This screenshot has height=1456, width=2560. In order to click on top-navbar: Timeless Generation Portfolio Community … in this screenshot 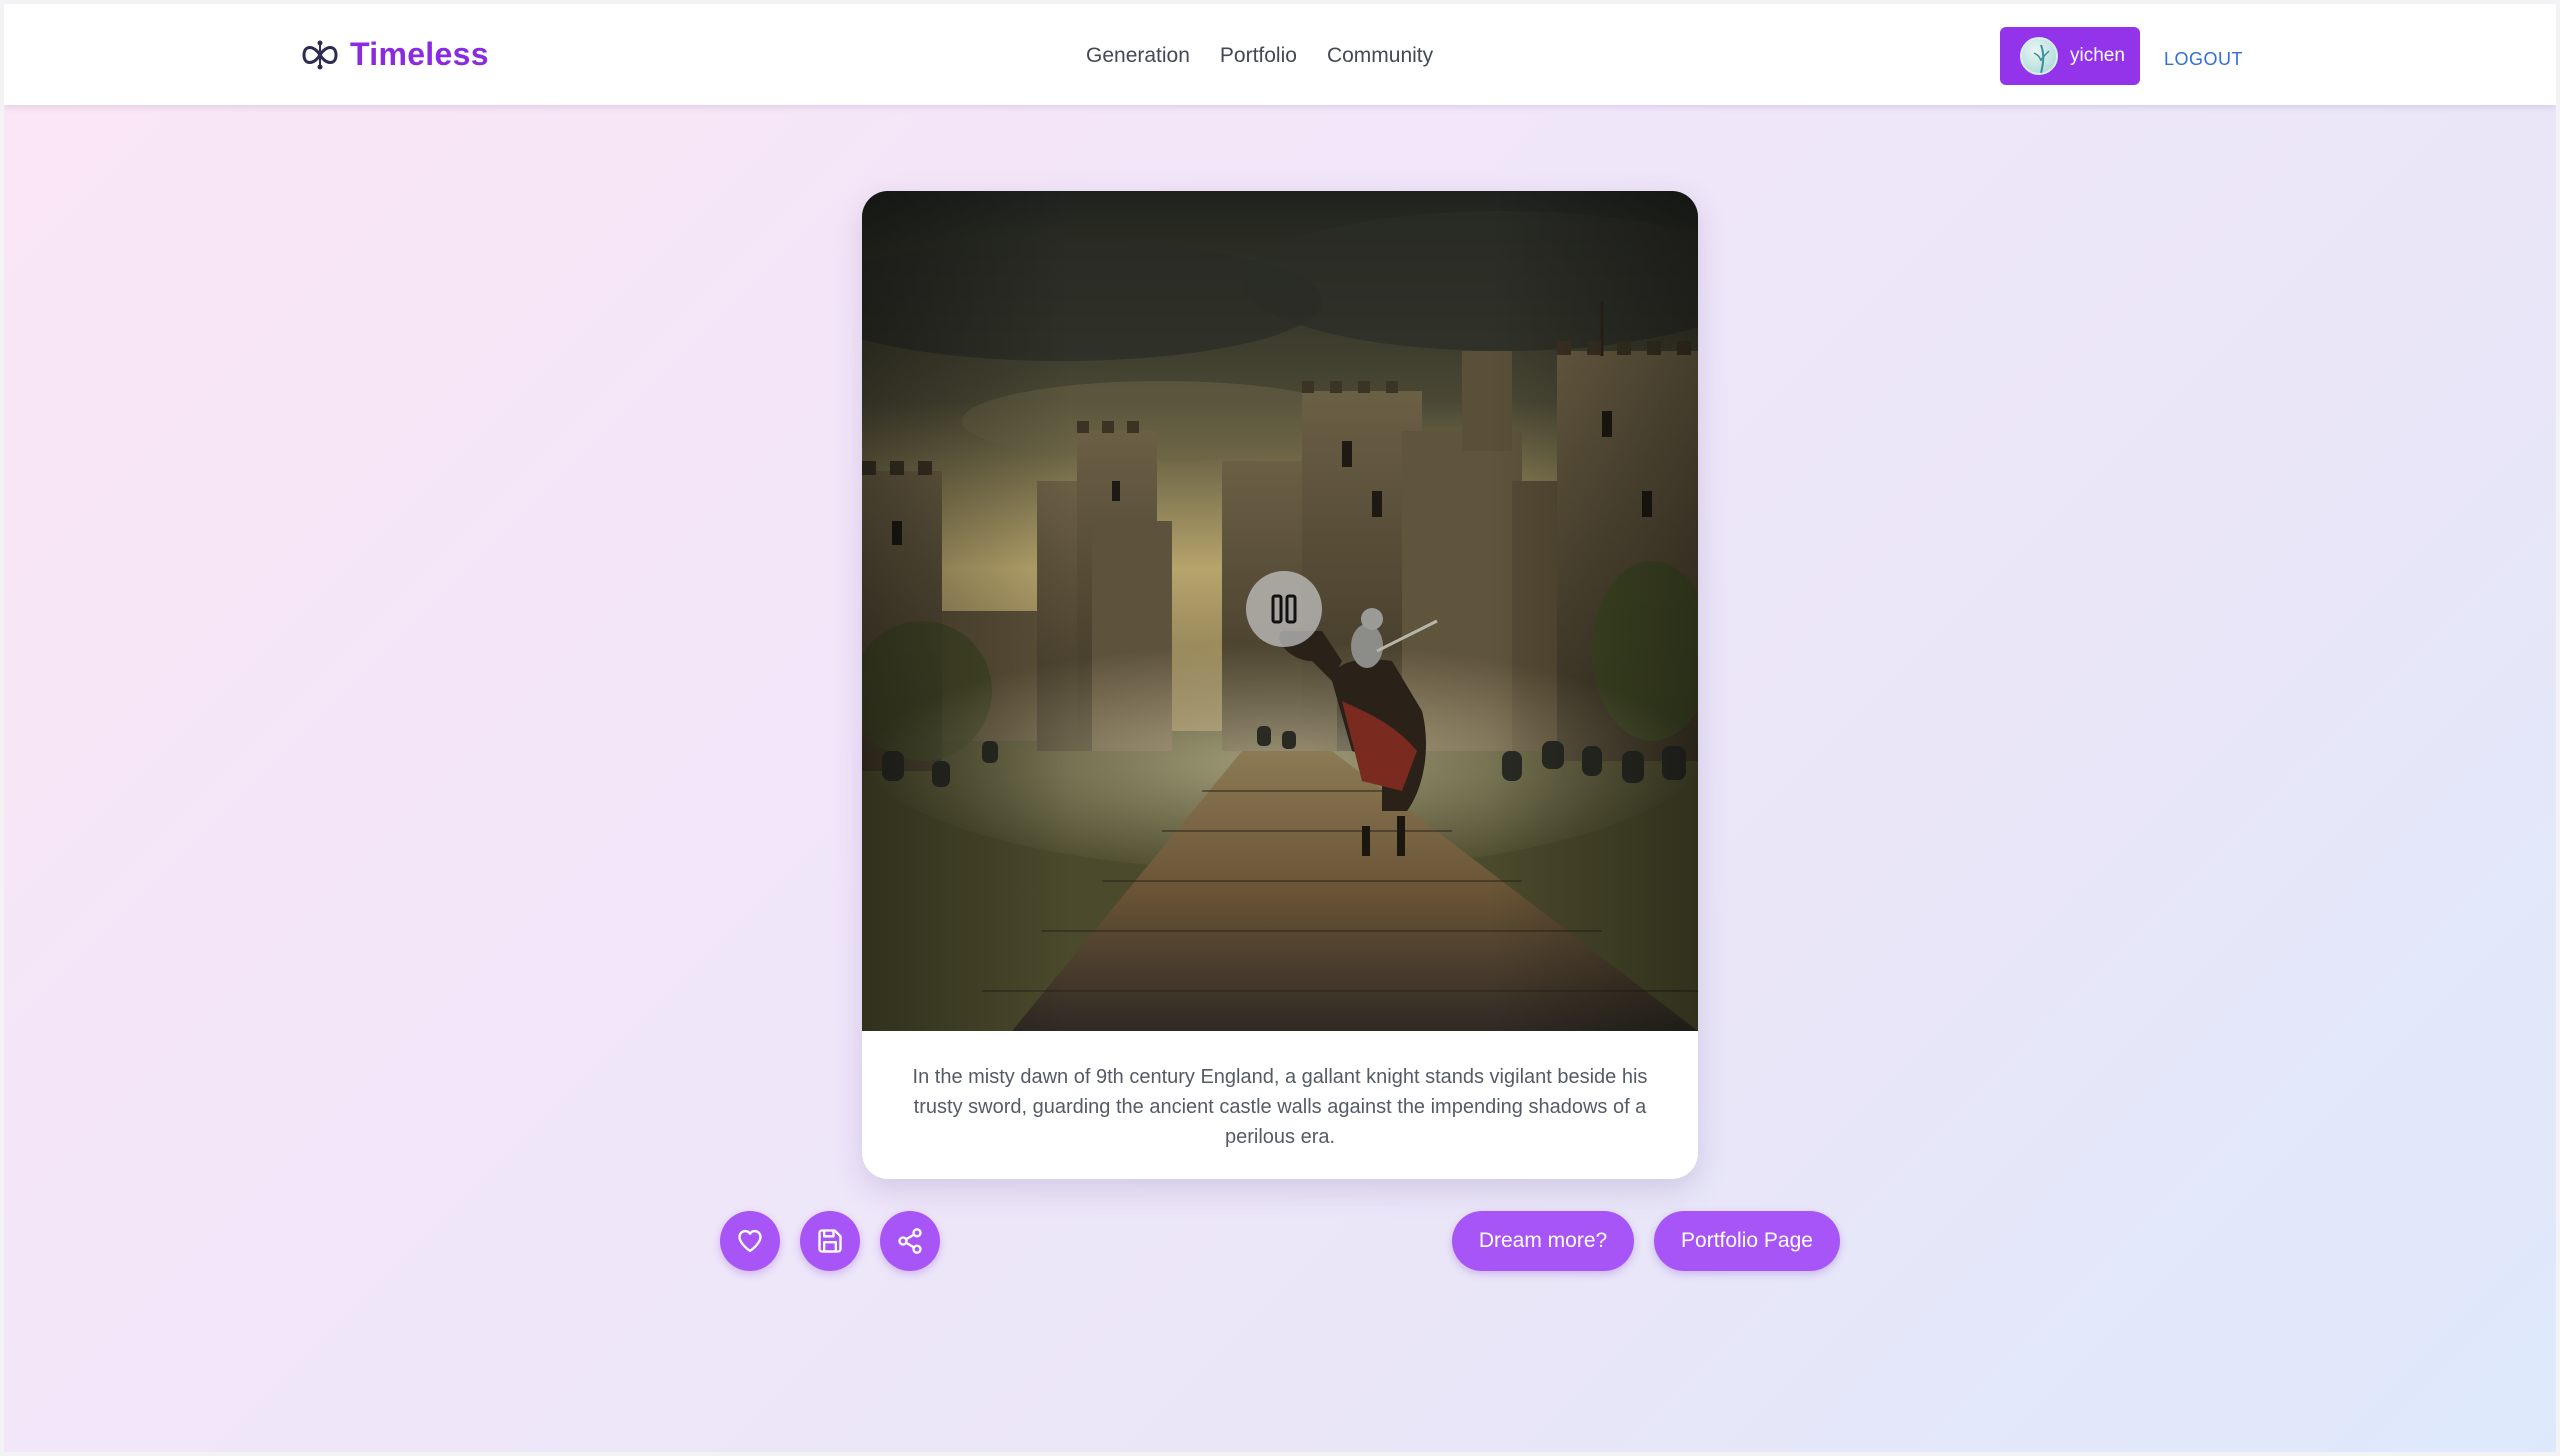, I will do `click(1280, 54)`.